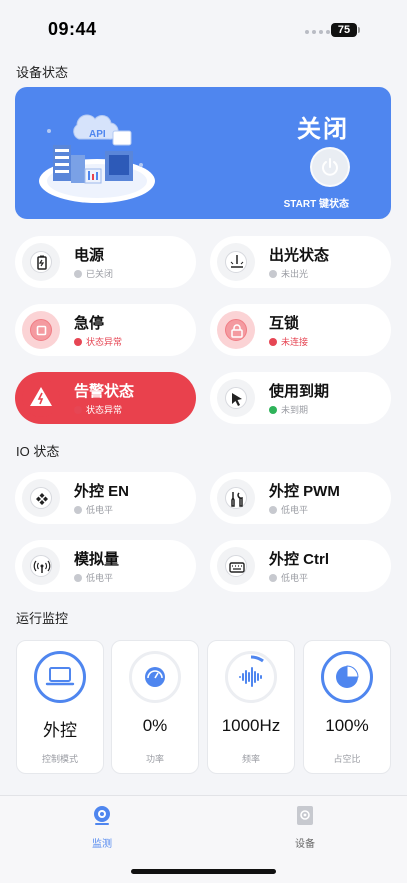 This screenshot has height=883, width=407. What do you see at coordinates (347, 677) in the screenshot?
I see `pie-chart-icon` at bounding box center [347, 677].